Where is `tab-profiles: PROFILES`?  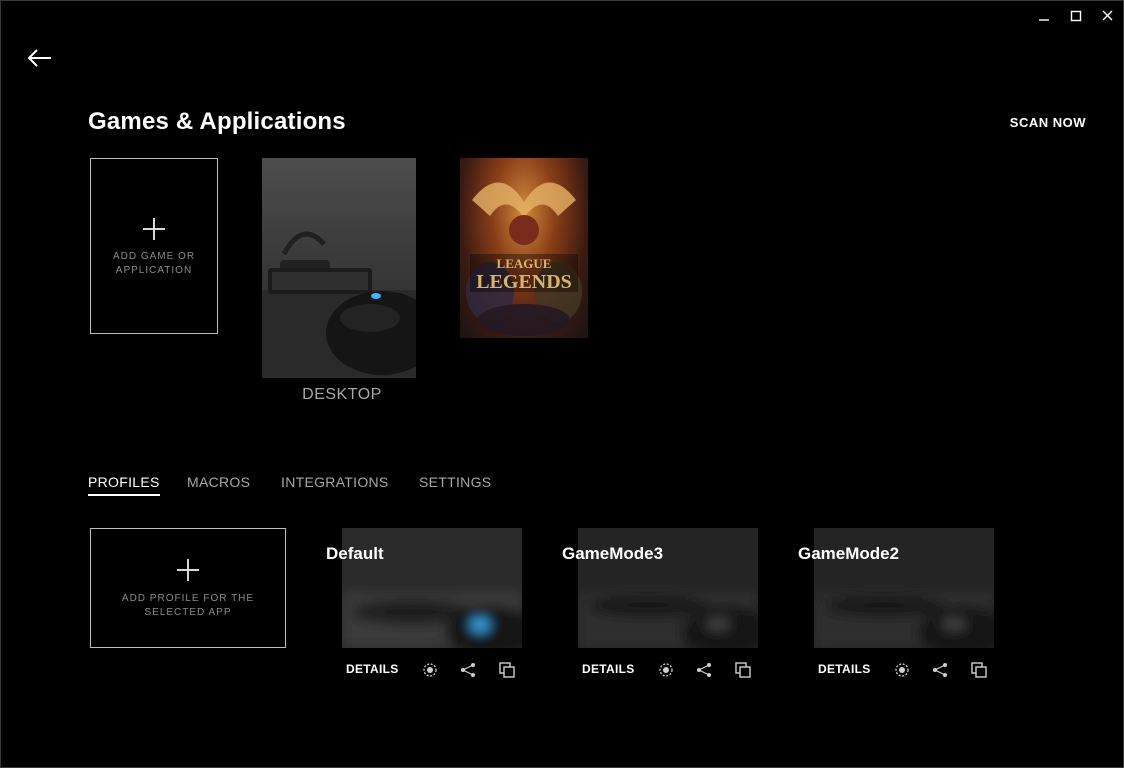 tab-profiles: PROFILES is located at coordinates (124, 485).